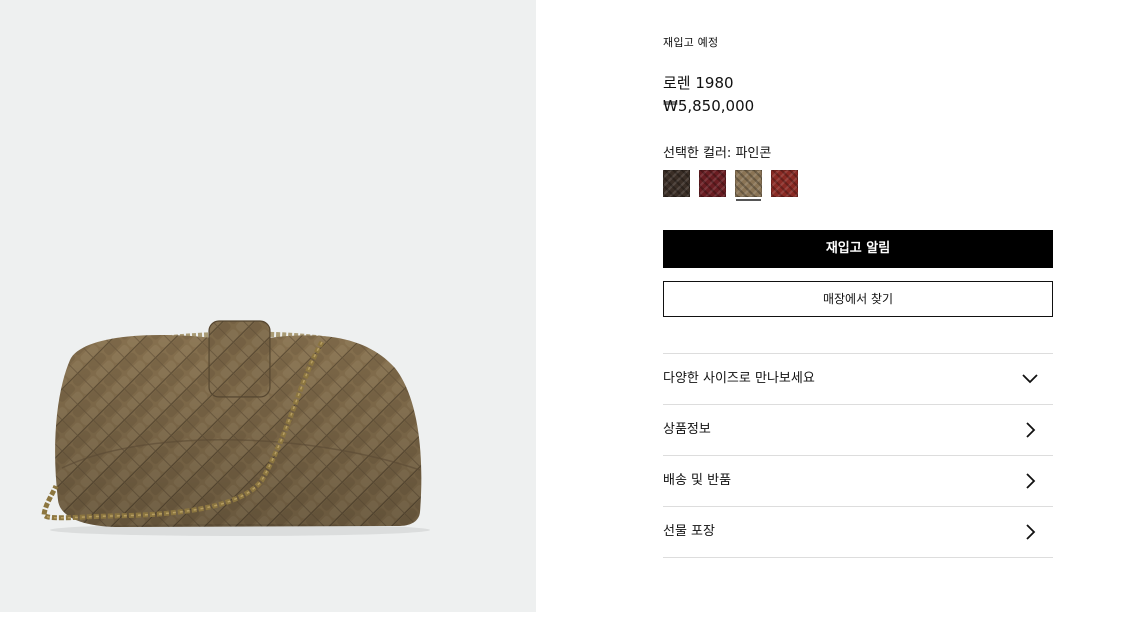 Image resolution: width=1126 pixels, height=617 pixels. Describe the element at coordinates (691, 42) in the screenshot. I see `stock-status: 재입고 예정` at that location.